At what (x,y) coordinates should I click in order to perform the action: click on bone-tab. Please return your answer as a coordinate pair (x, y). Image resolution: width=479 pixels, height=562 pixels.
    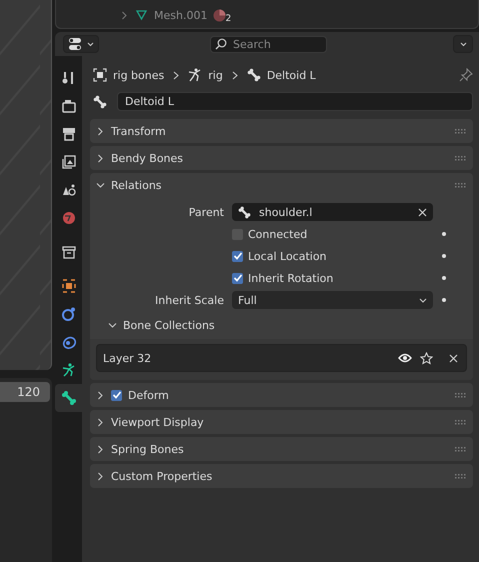
    Looking at the image, I should click on (68, 398).